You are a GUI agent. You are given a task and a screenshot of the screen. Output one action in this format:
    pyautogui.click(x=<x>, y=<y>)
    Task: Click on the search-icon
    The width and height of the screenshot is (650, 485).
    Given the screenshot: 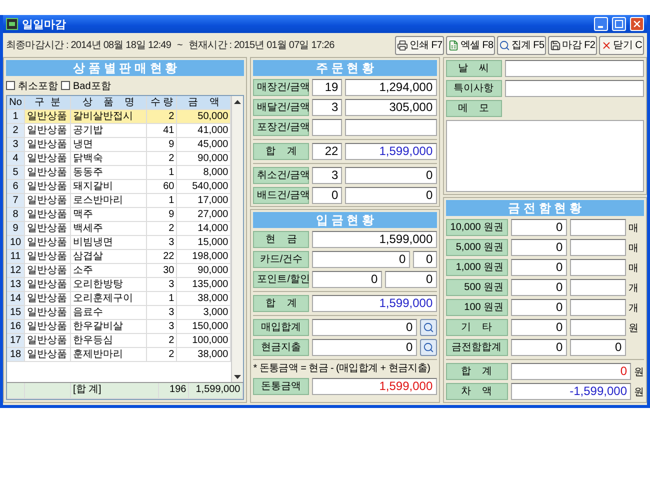 What is the action you would take?
    pyautogui.click(x=428, y=347)
    